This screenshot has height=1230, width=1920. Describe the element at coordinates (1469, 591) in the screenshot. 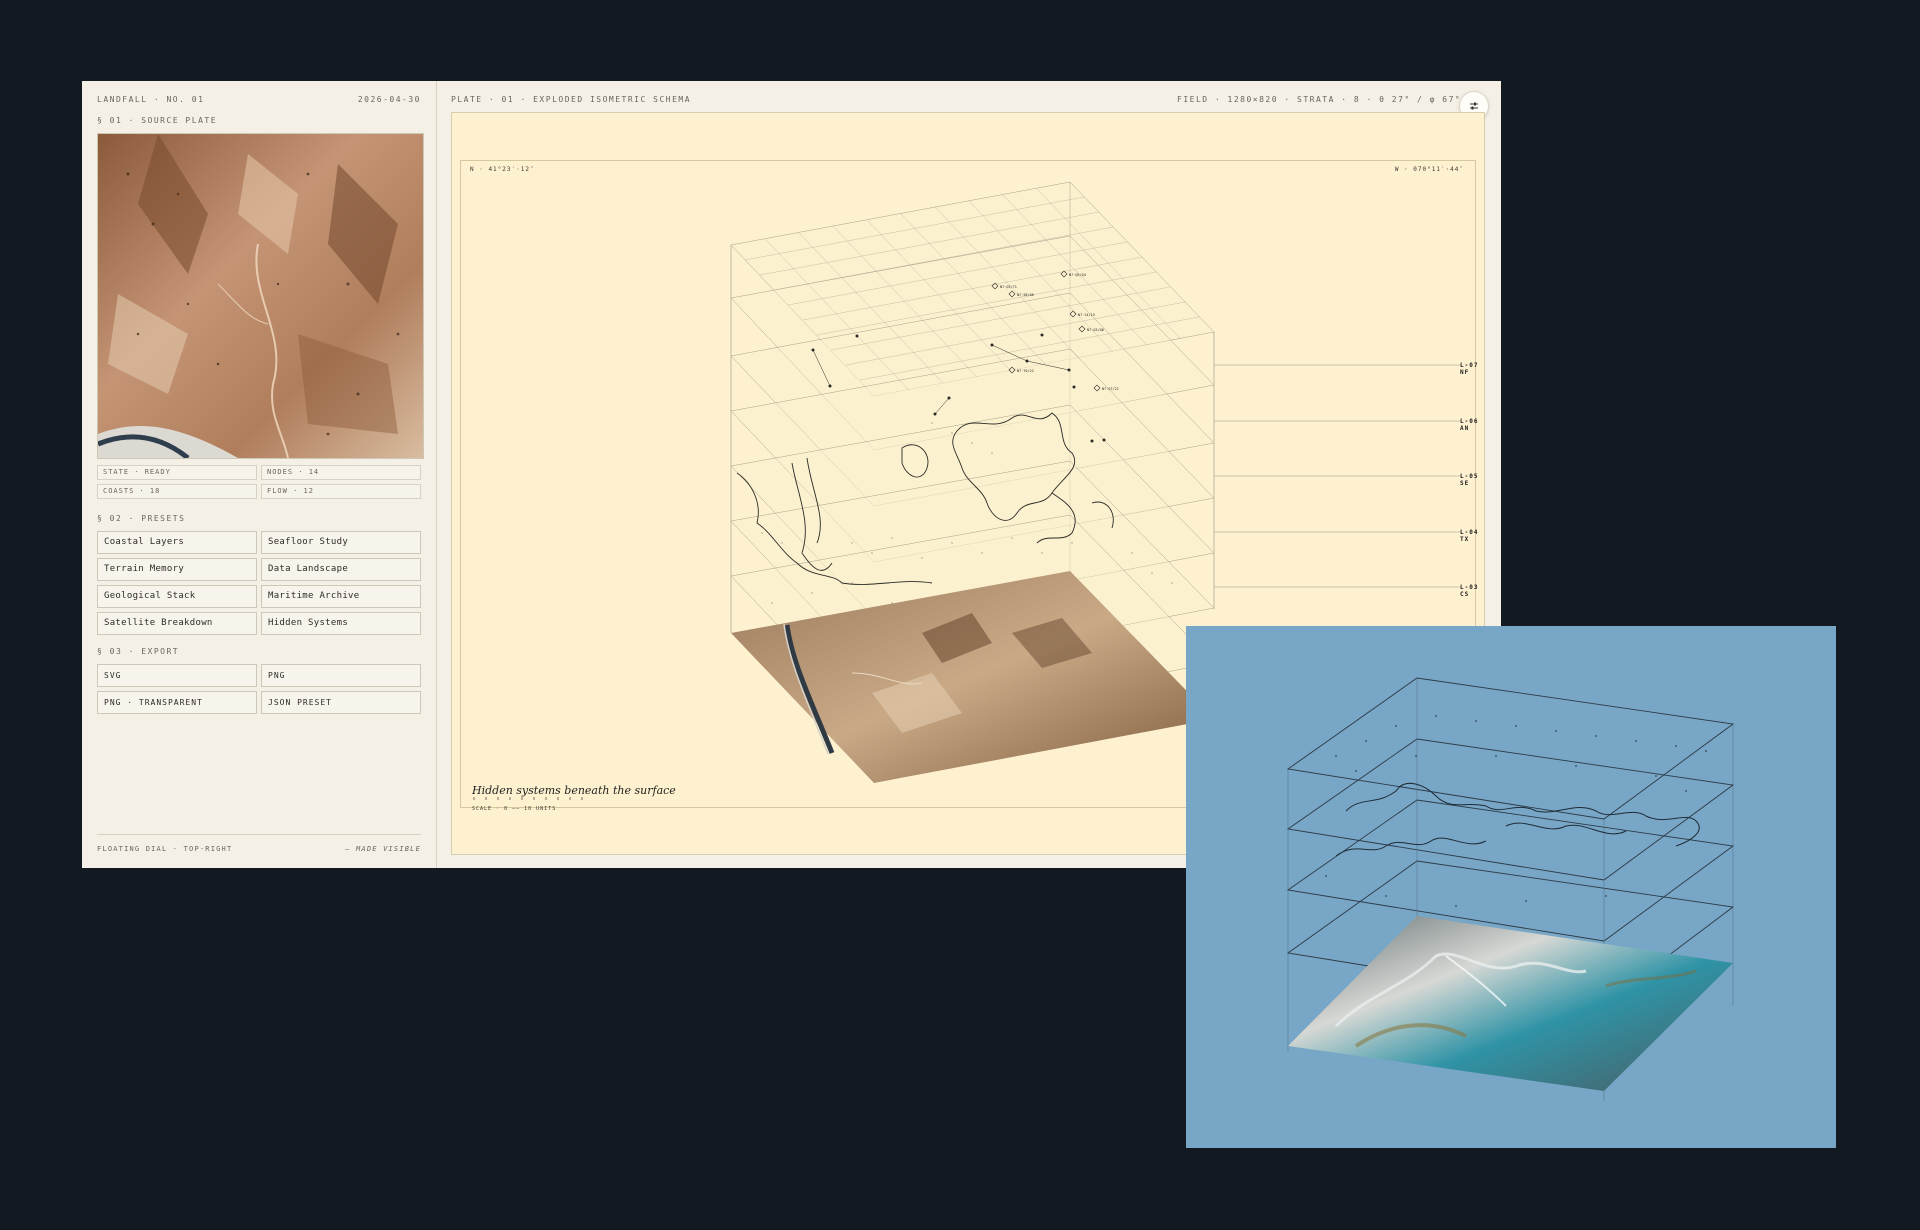

I see `layer-label-l03: L-03 CS` at that location.